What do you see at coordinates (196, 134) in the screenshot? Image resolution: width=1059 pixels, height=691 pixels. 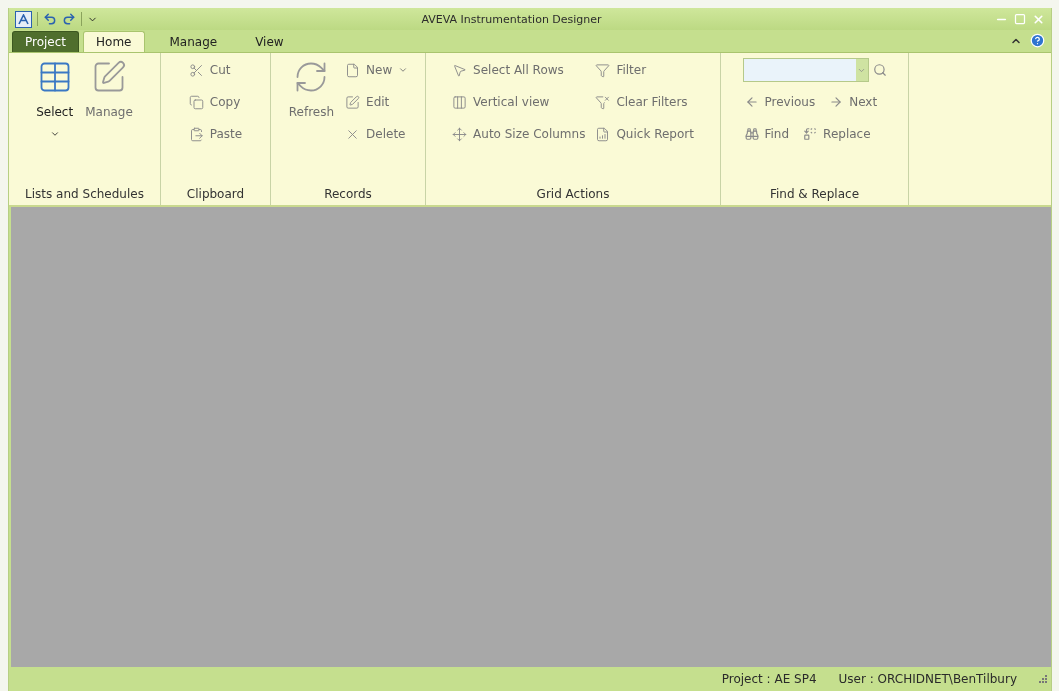 I see `paste-icon` at bounding box center [196, 134].